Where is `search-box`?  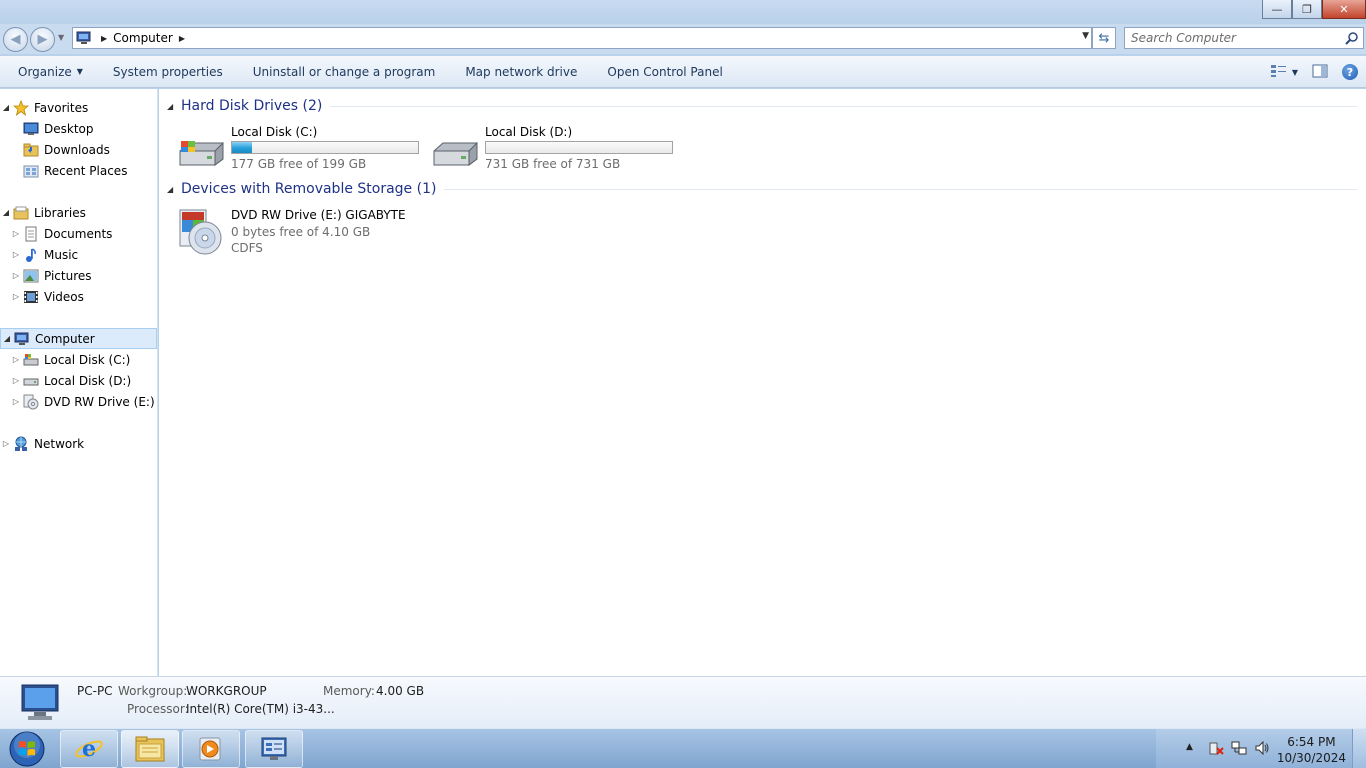 search-box is located at coordinates (1244, 38).